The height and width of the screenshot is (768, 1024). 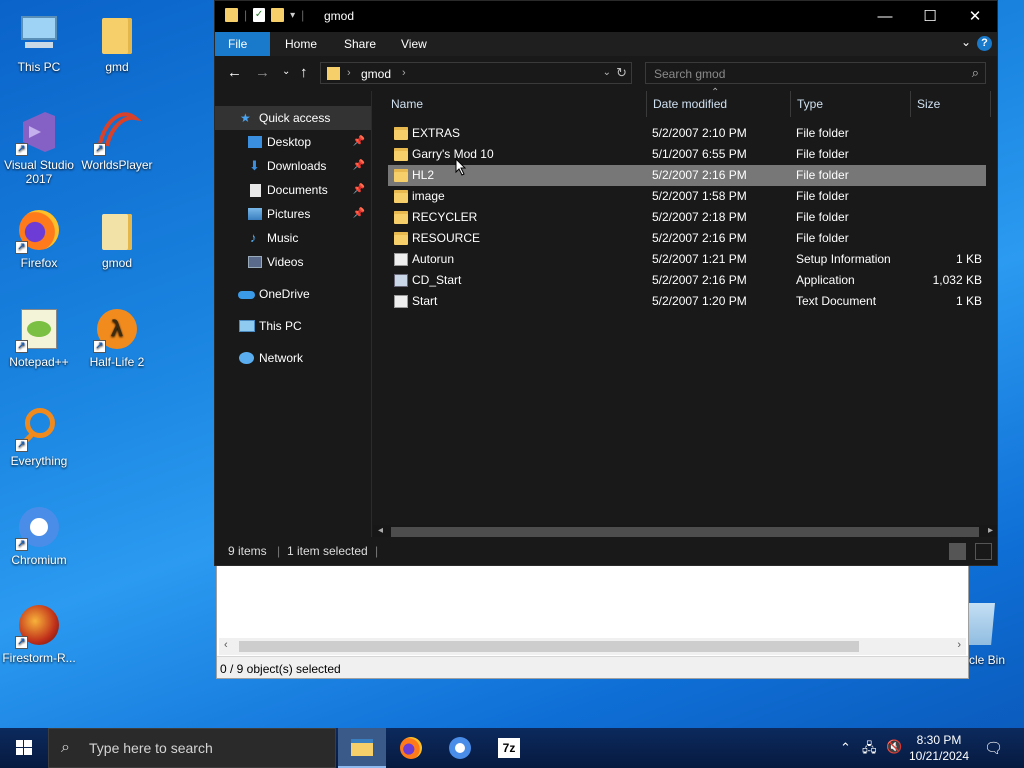 I want to click on selection-count: 1 item selected, so click(x=327, y=551).